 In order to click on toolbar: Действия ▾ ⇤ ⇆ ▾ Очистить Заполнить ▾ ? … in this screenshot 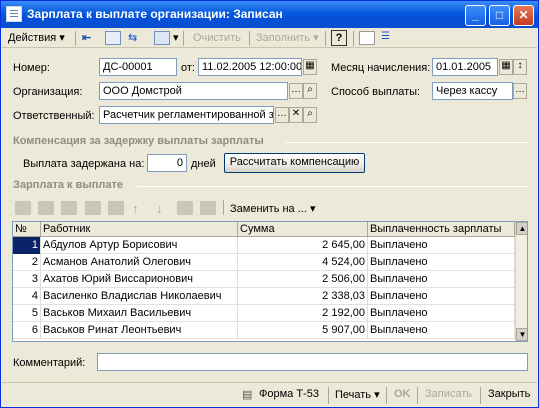, I will do `click(269, 38)`.